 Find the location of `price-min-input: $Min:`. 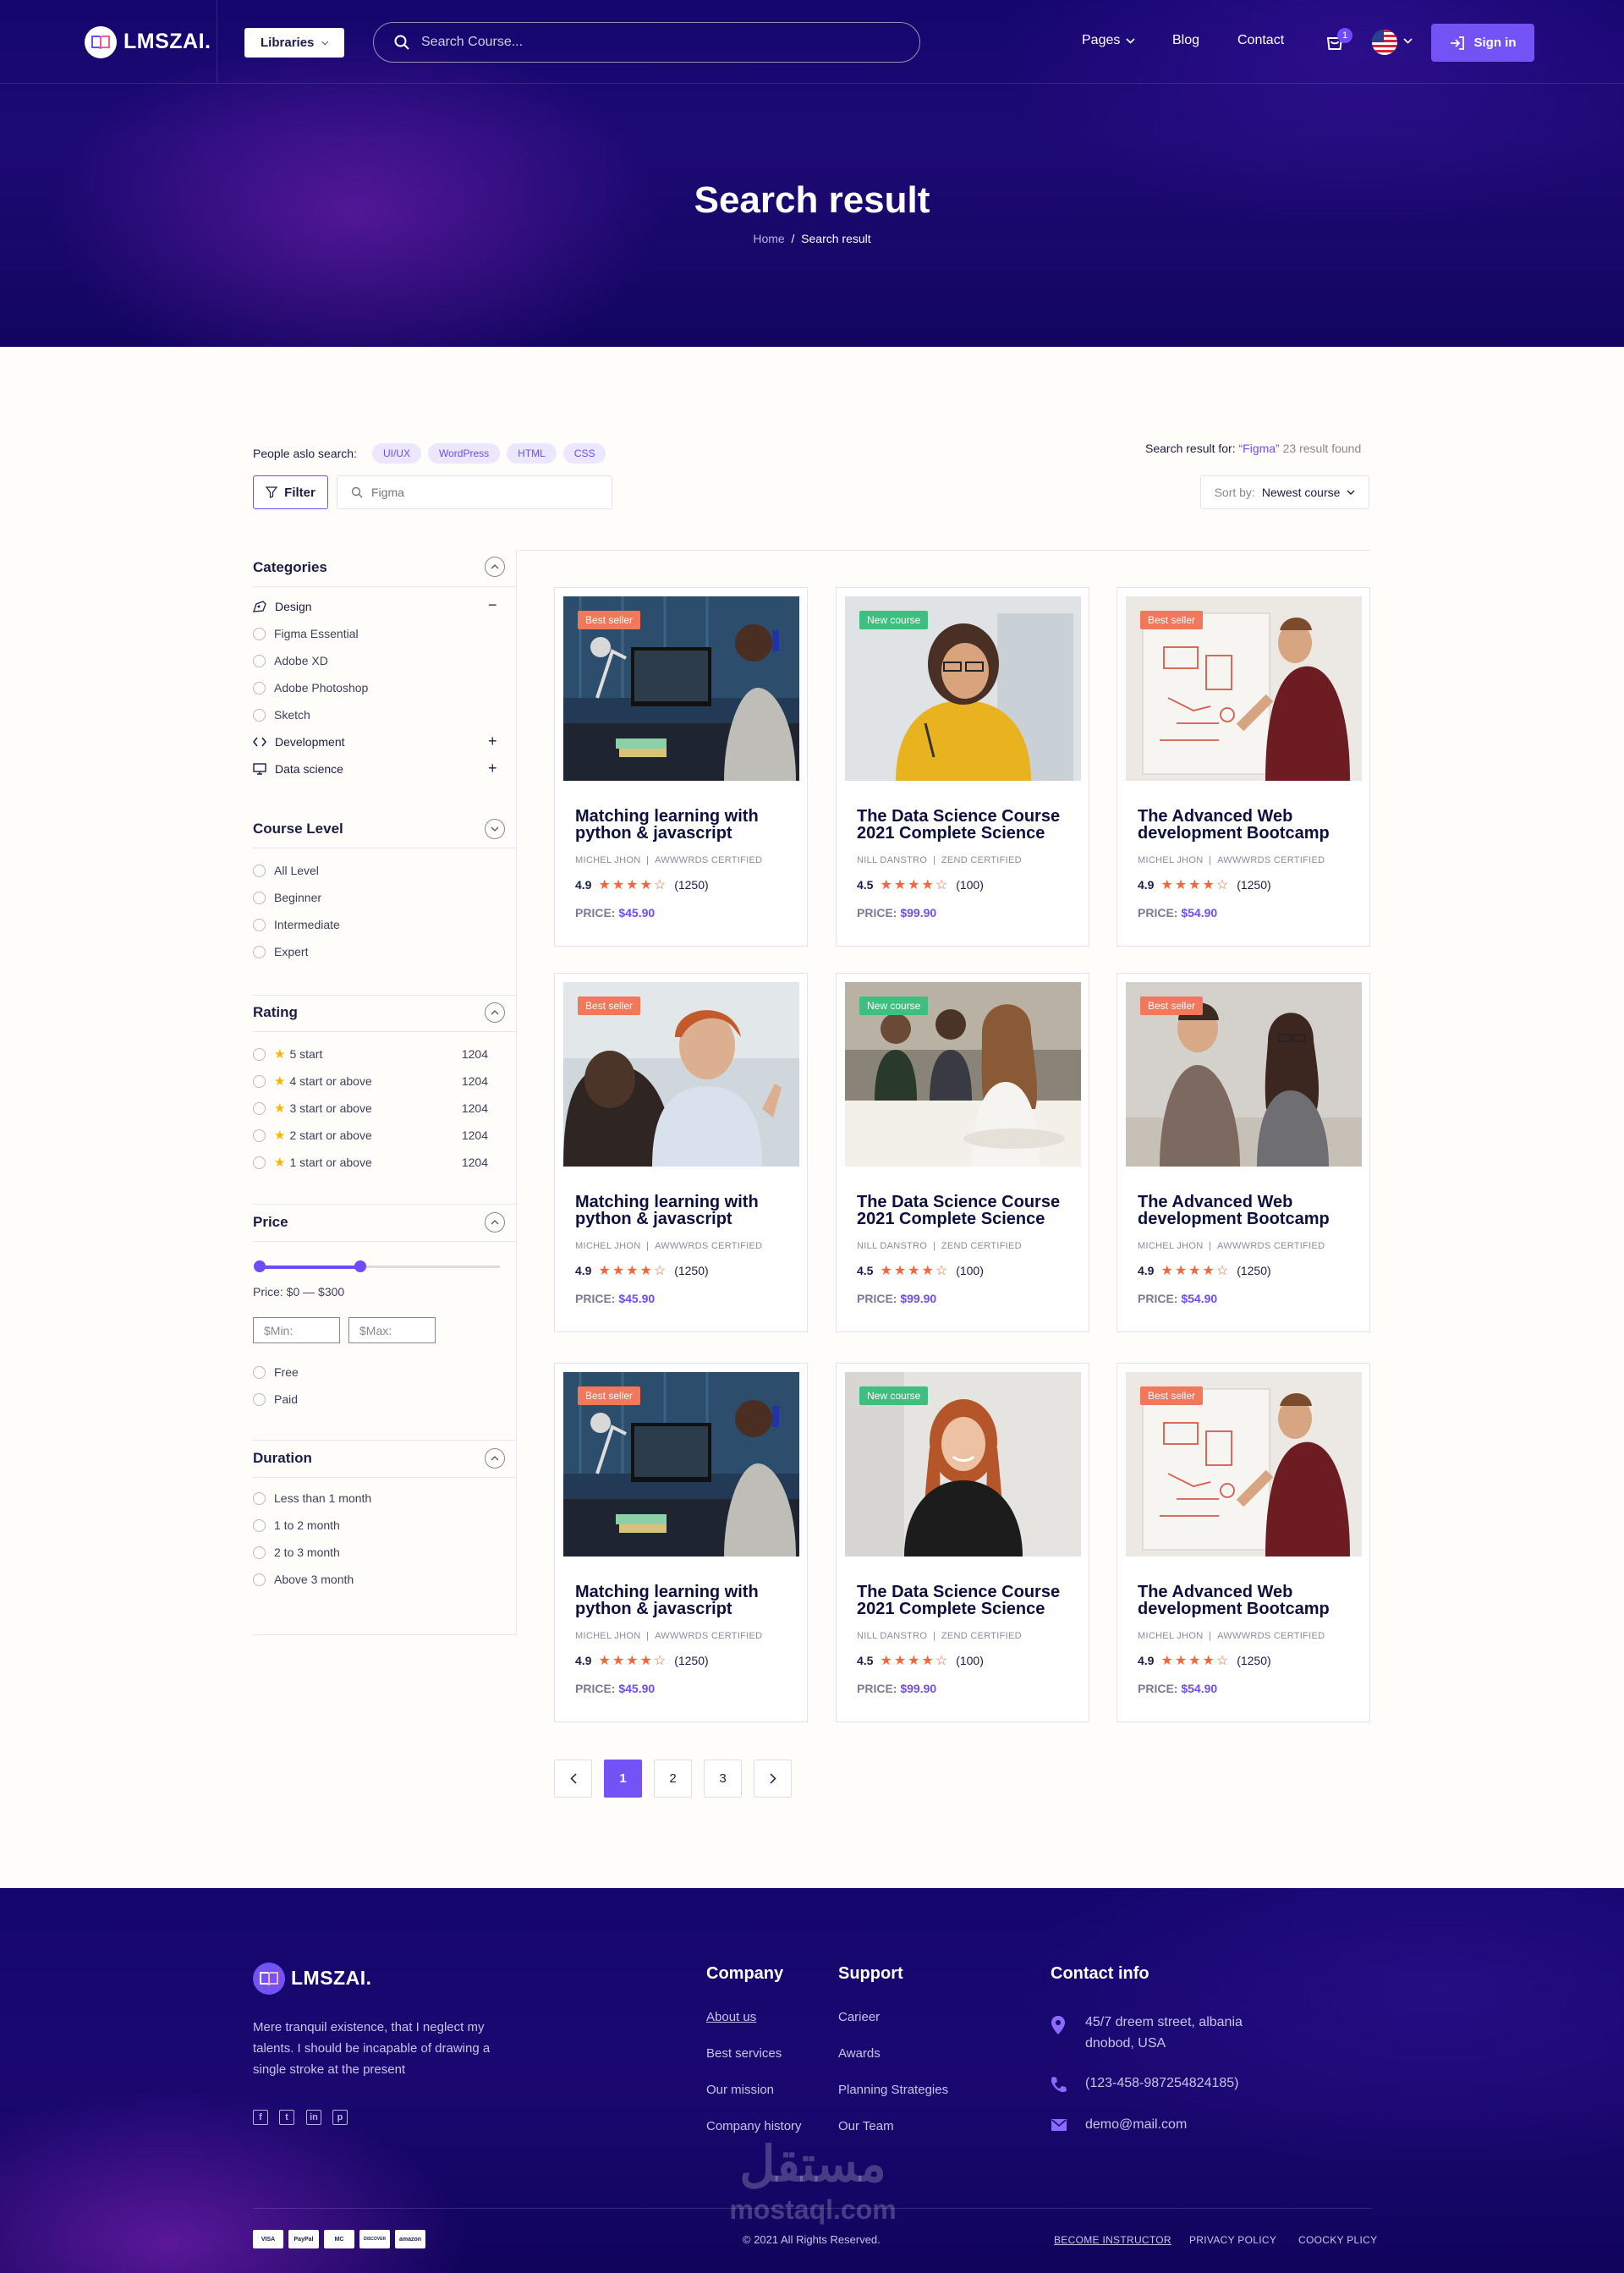

price-min-input: $Min: is located at coordinates (296, 1330).